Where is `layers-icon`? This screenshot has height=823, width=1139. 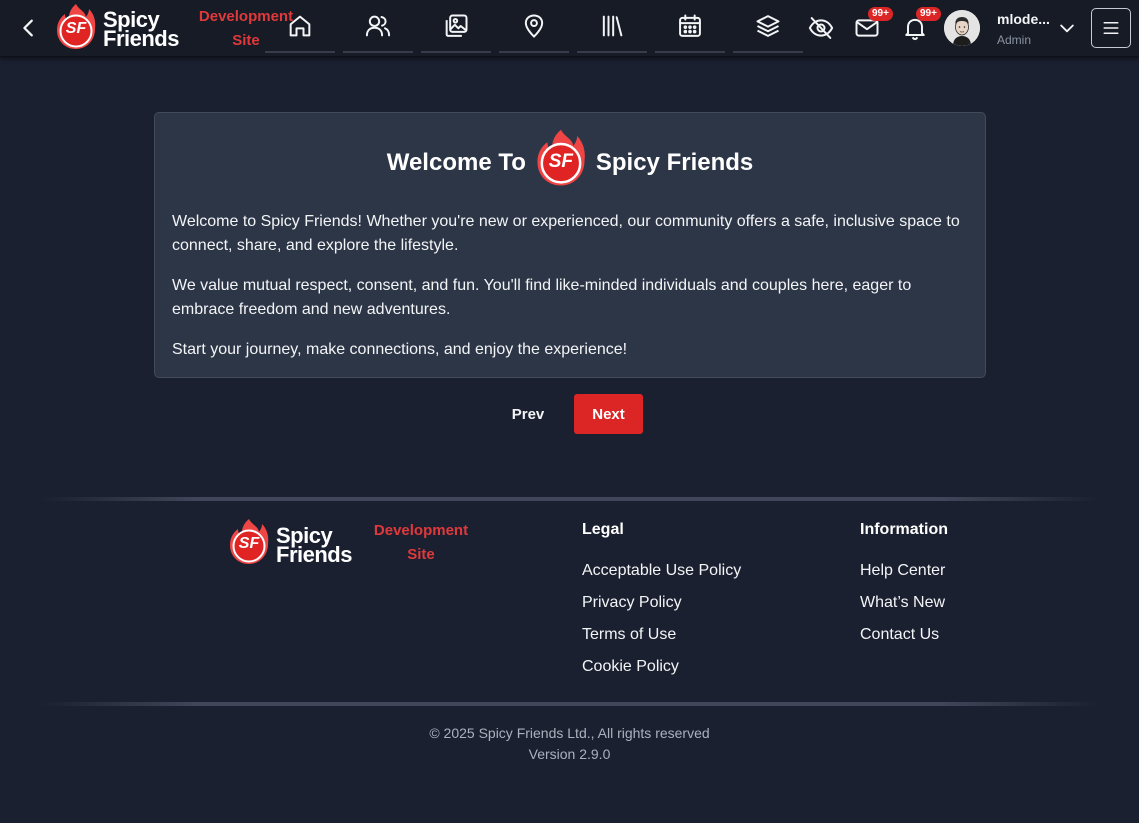
layers-icon is located at coordinates (768, 25).